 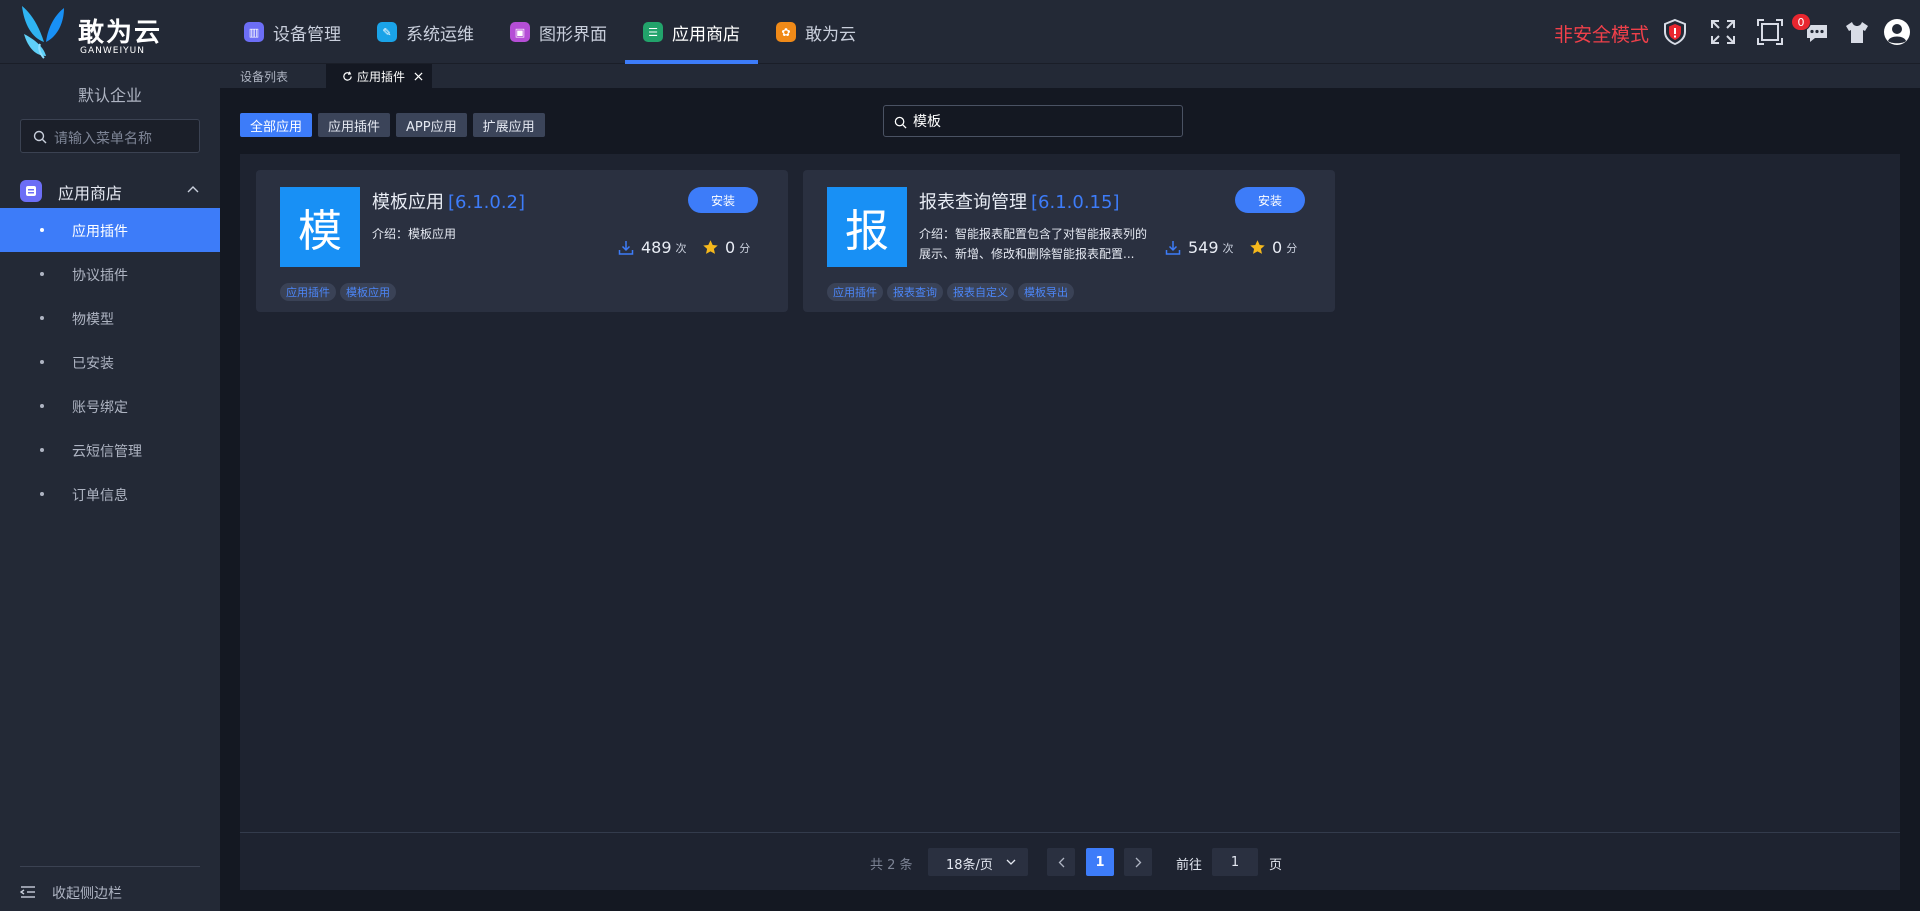 I want to click on sidebar-item-label: 订单信息, so click(x=100, y=496).